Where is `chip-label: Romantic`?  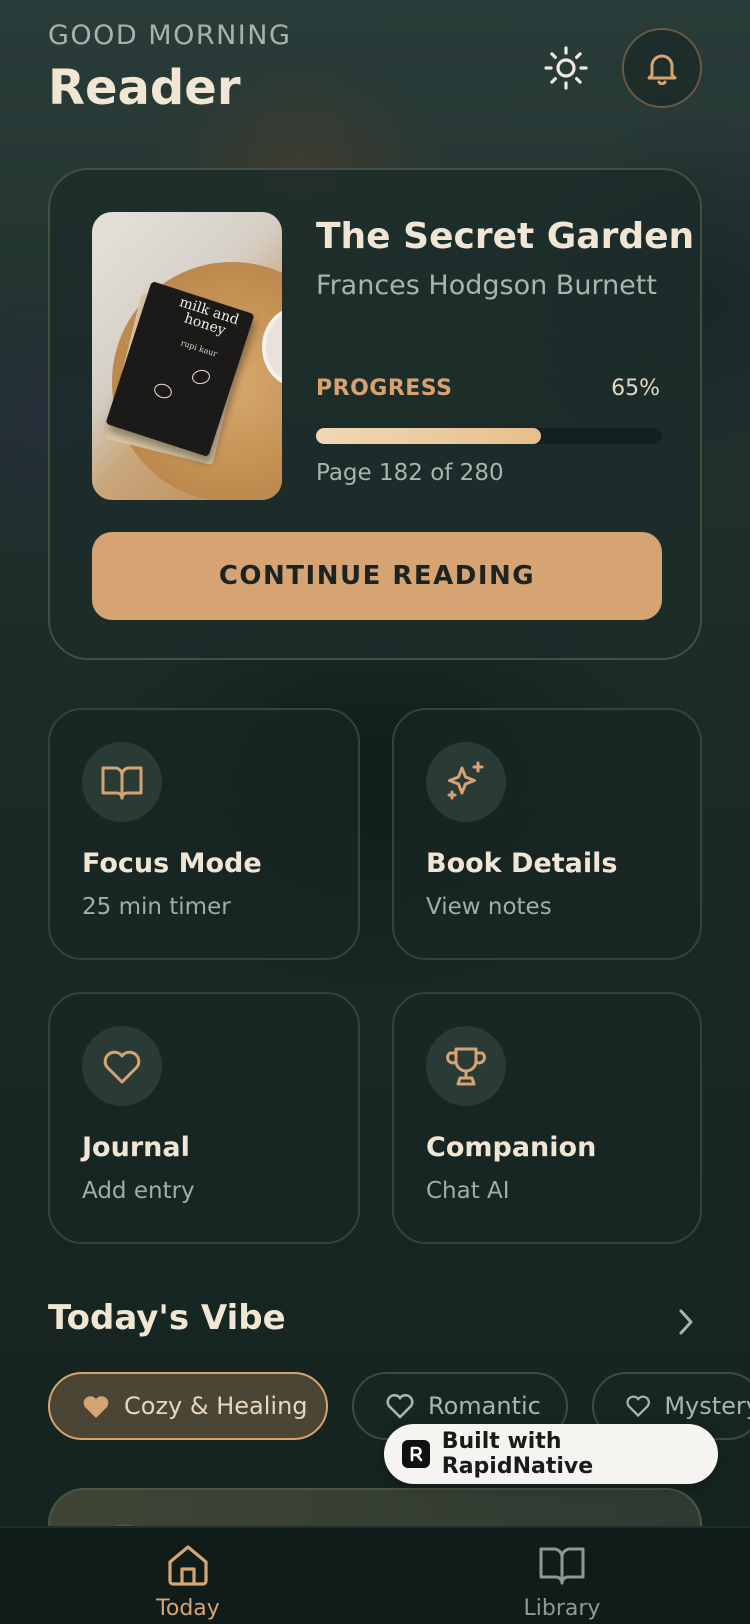 chip-label: Romantic is located at coordinates (484, 1406).